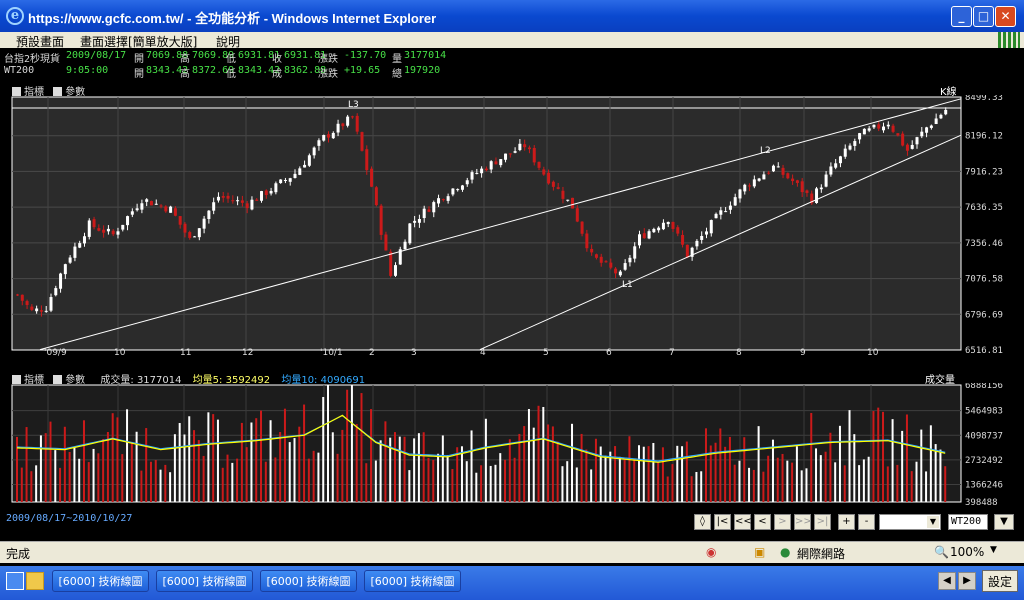 The image size is (1024, 600). I want to click on chevron-down-icon: ▼, so click(933, 522).